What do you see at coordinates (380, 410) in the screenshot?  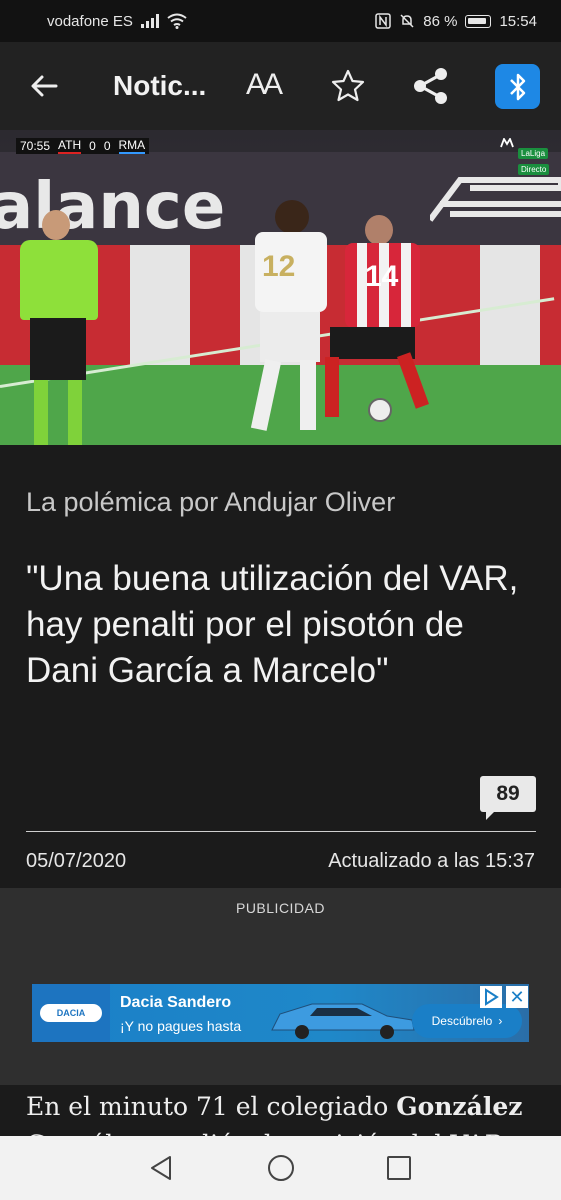 I see `ball` at bounding box center [380, 410].